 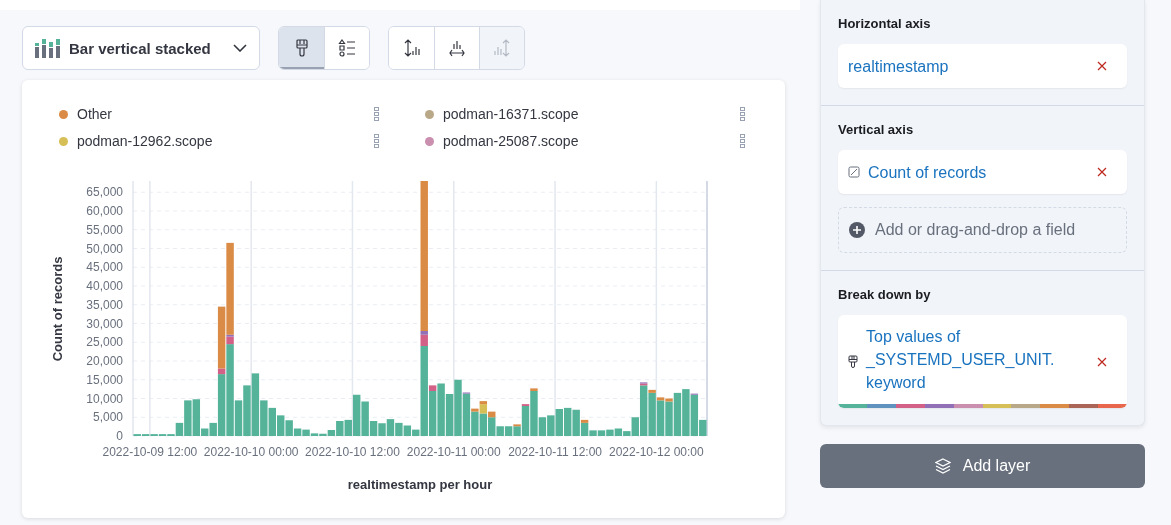 I want to click on y-tick-label: 60,000, so click(x=104, y=211).